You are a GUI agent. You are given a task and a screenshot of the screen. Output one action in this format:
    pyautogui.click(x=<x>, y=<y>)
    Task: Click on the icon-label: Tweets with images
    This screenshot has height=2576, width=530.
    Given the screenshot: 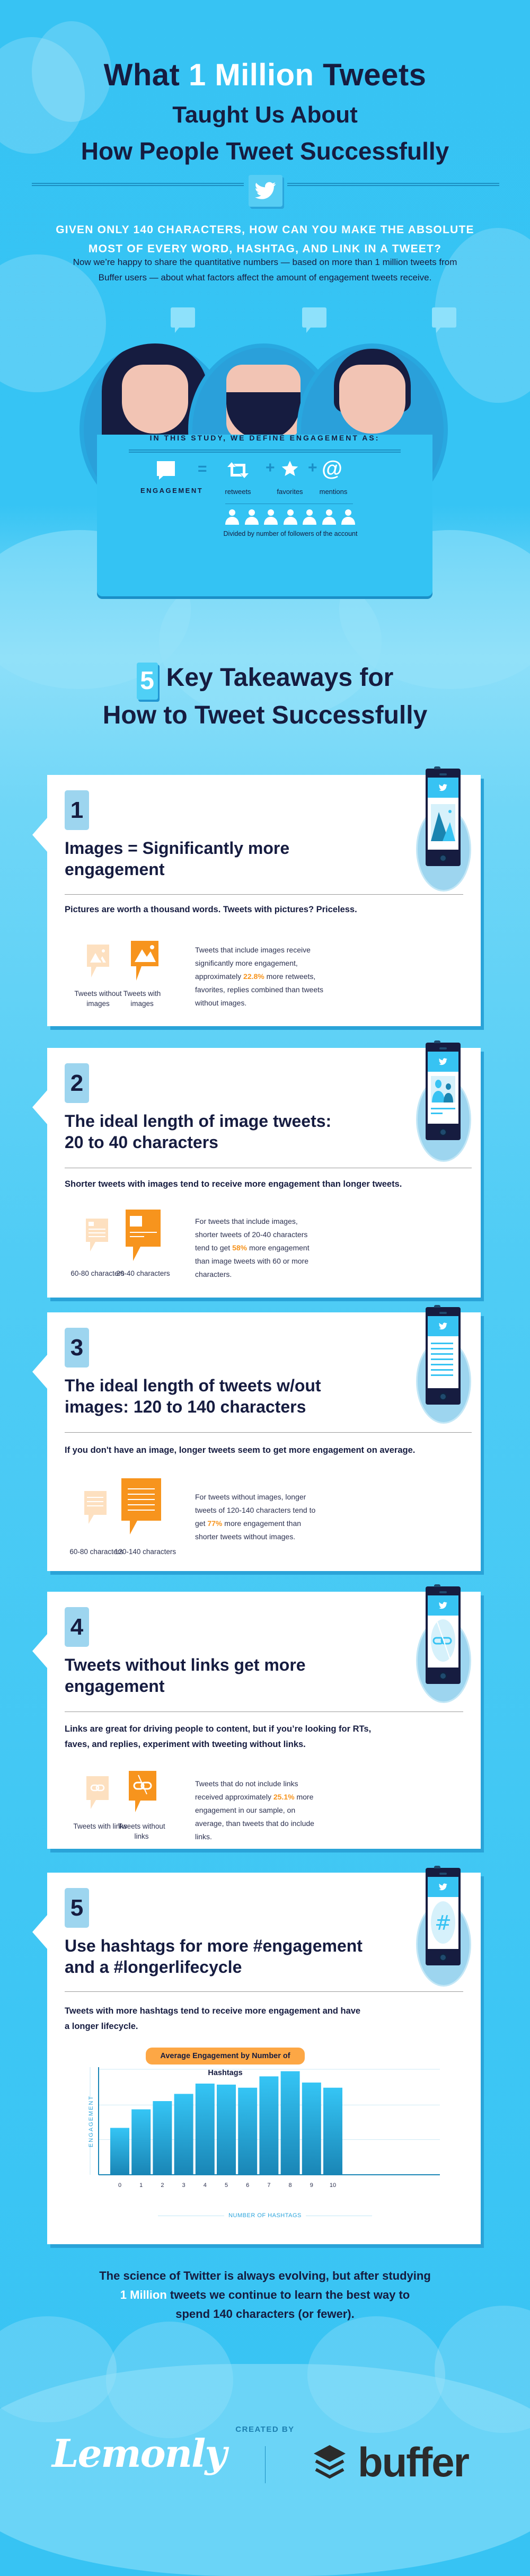 What is the action you would take?
    pyautogui.click(x=142, y=999)
    